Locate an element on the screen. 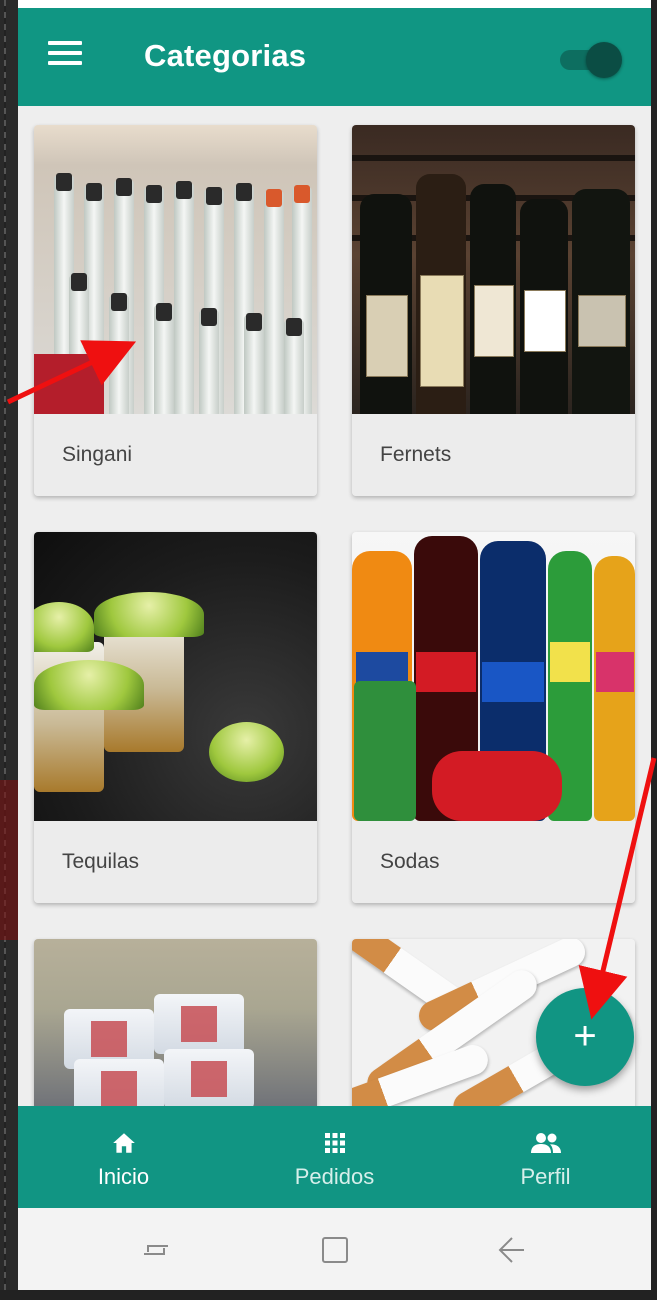  annotation-arrow-fab is located at coordinates (617, 888).